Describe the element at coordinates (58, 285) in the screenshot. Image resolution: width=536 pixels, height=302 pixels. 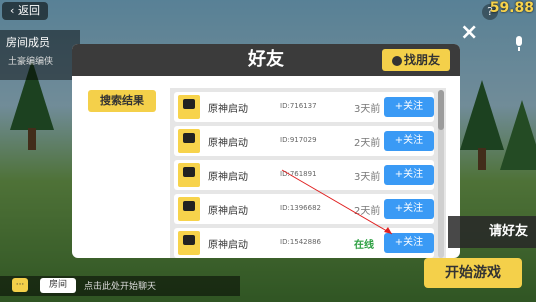
I see `room-channel-tag: 房间` at that location.